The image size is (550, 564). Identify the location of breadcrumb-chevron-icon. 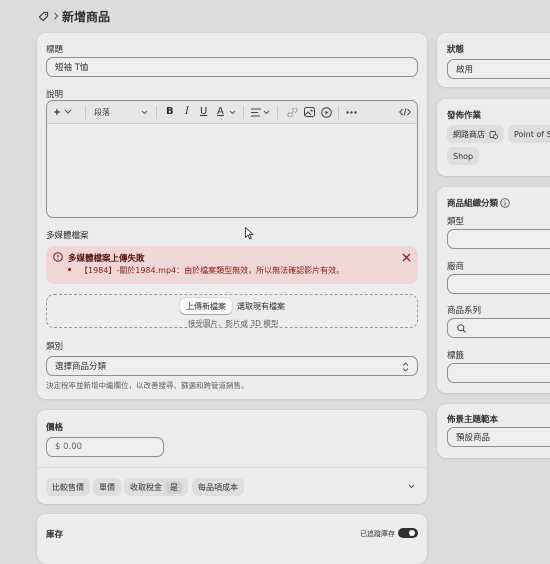
(56, 16).